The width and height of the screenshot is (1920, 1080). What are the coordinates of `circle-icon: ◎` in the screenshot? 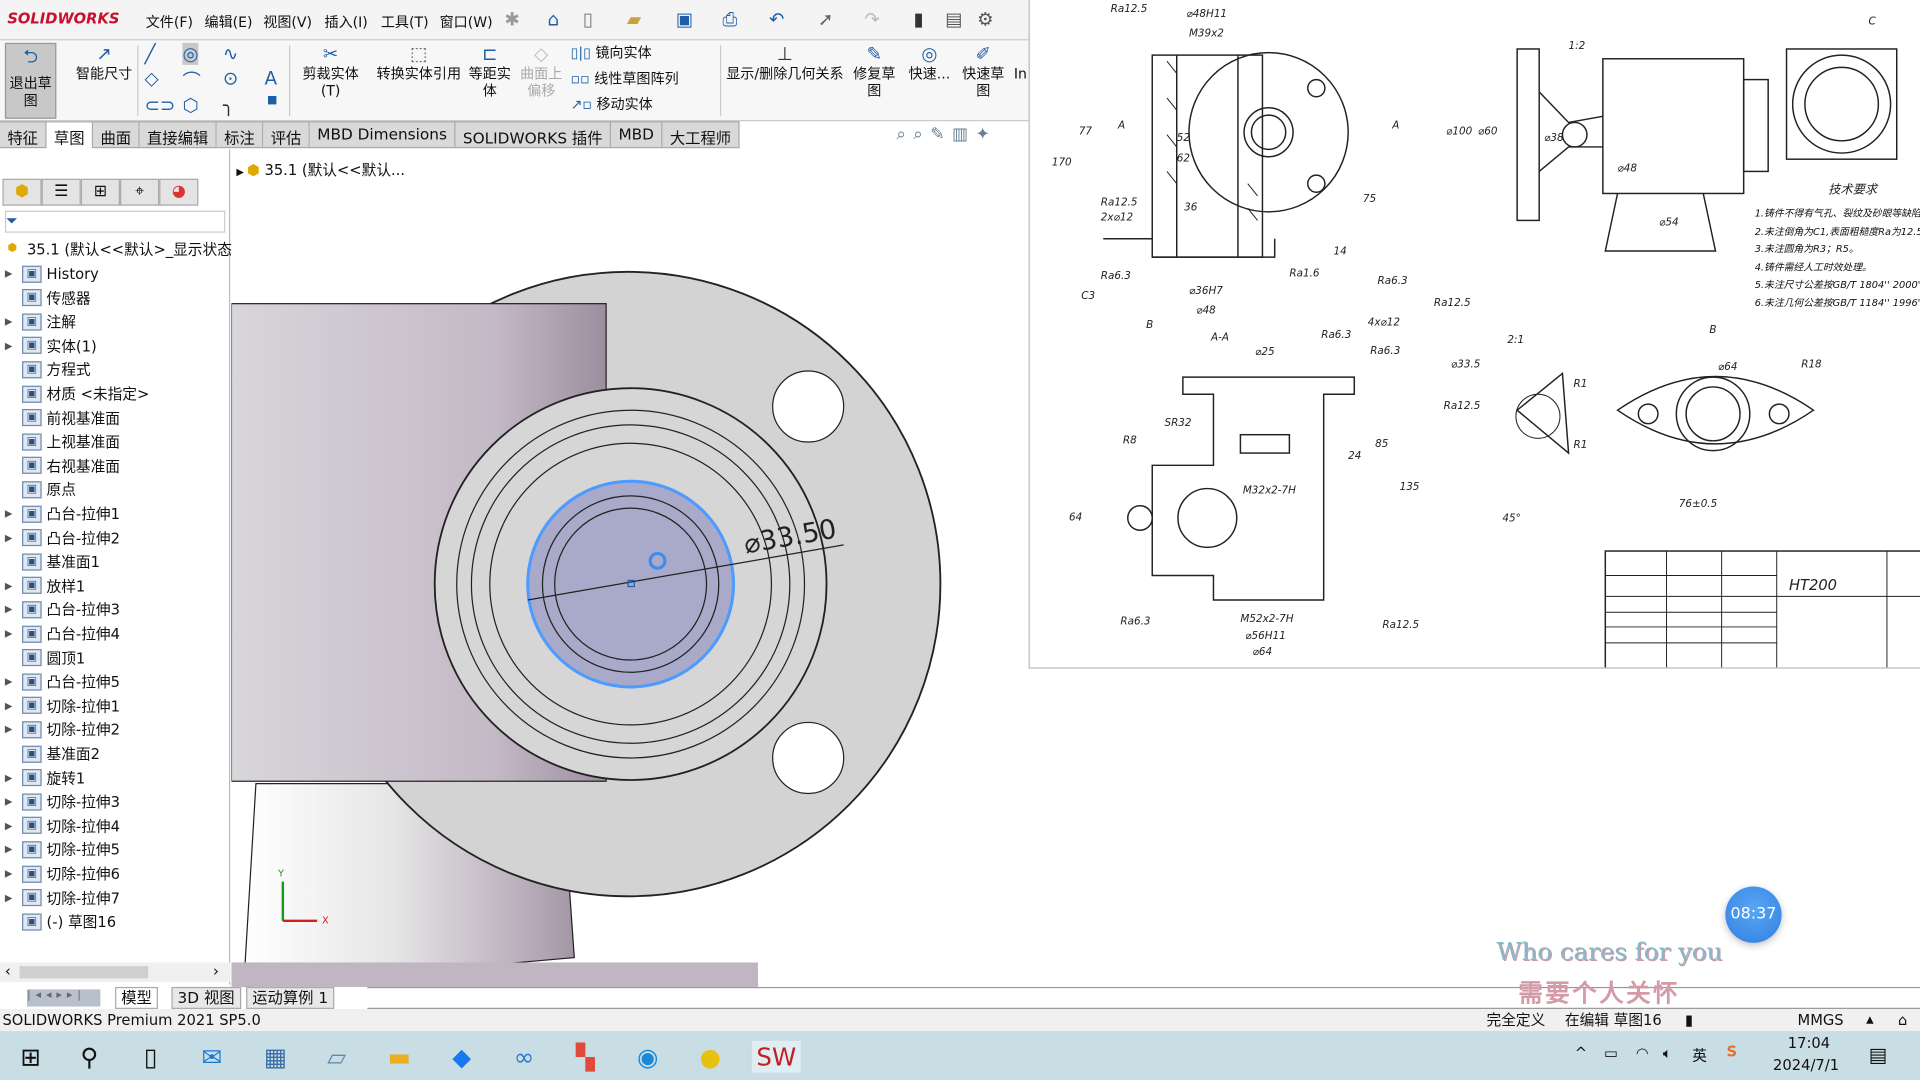 It's located at (190, 53).